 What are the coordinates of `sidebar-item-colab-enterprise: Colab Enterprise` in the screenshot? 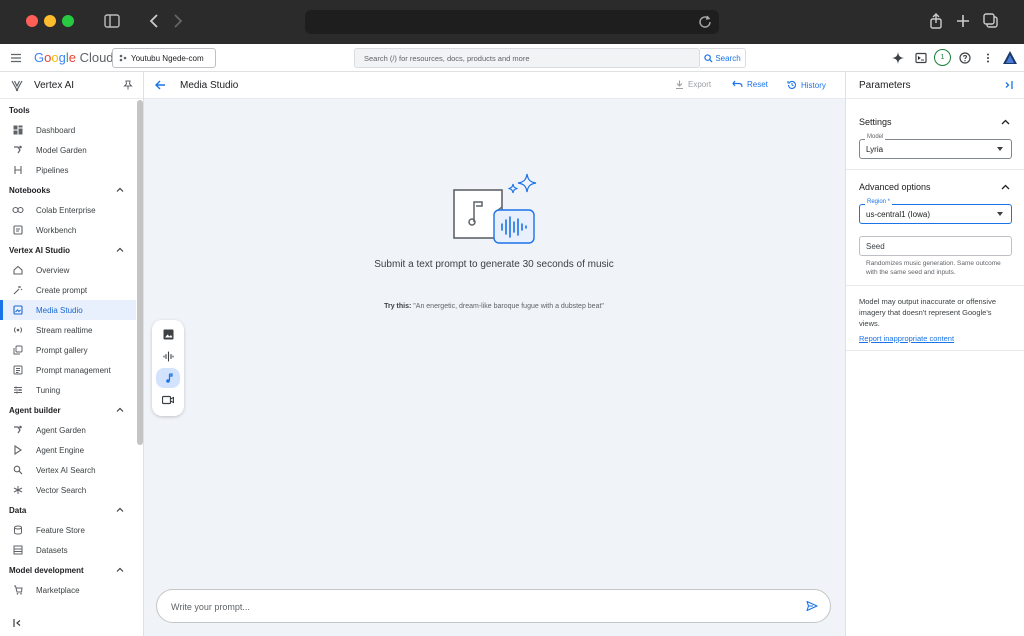 It's located at (68, 210).